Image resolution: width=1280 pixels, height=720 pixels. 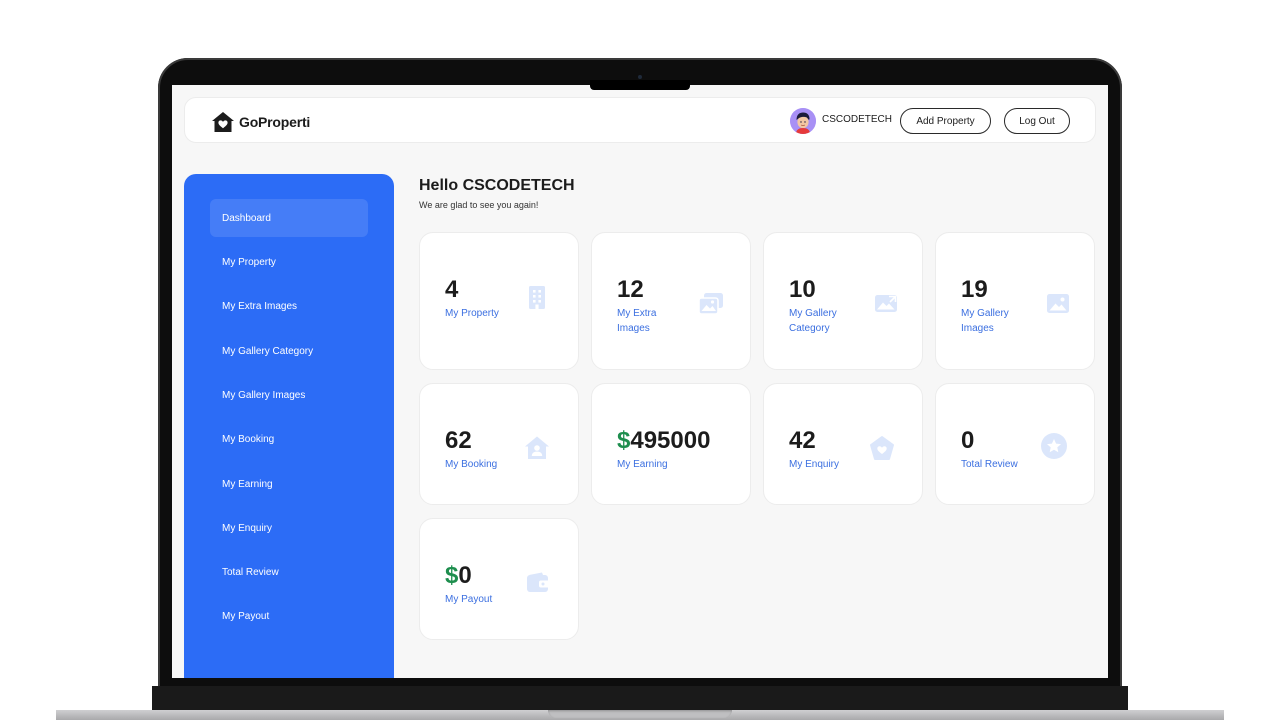 I want to click on stat-label: My Payout, so click(x=469, y=599).